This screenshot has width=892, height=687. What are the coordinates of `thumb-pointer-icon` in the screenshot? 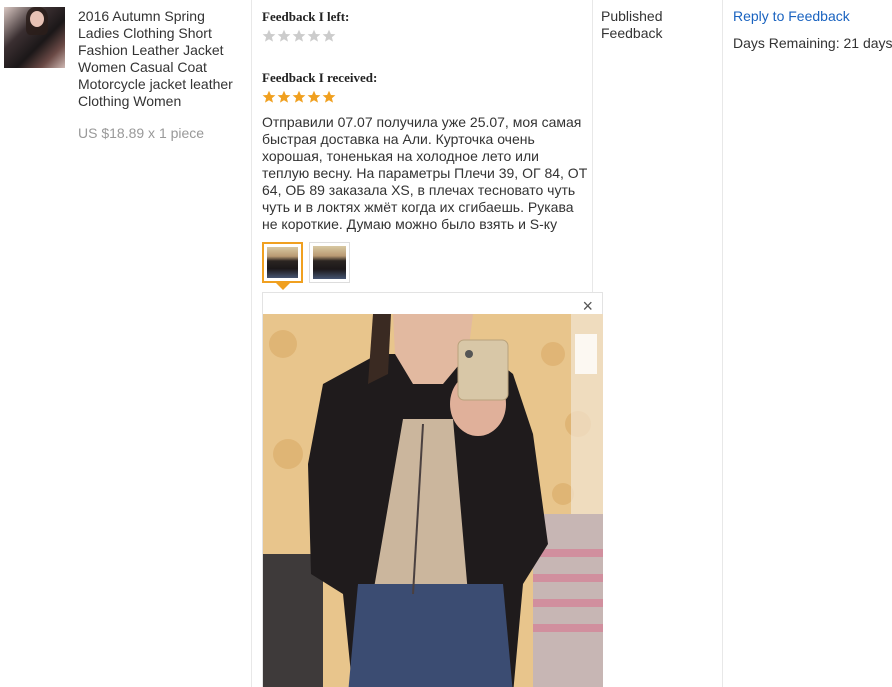 It's located at (283, 286).